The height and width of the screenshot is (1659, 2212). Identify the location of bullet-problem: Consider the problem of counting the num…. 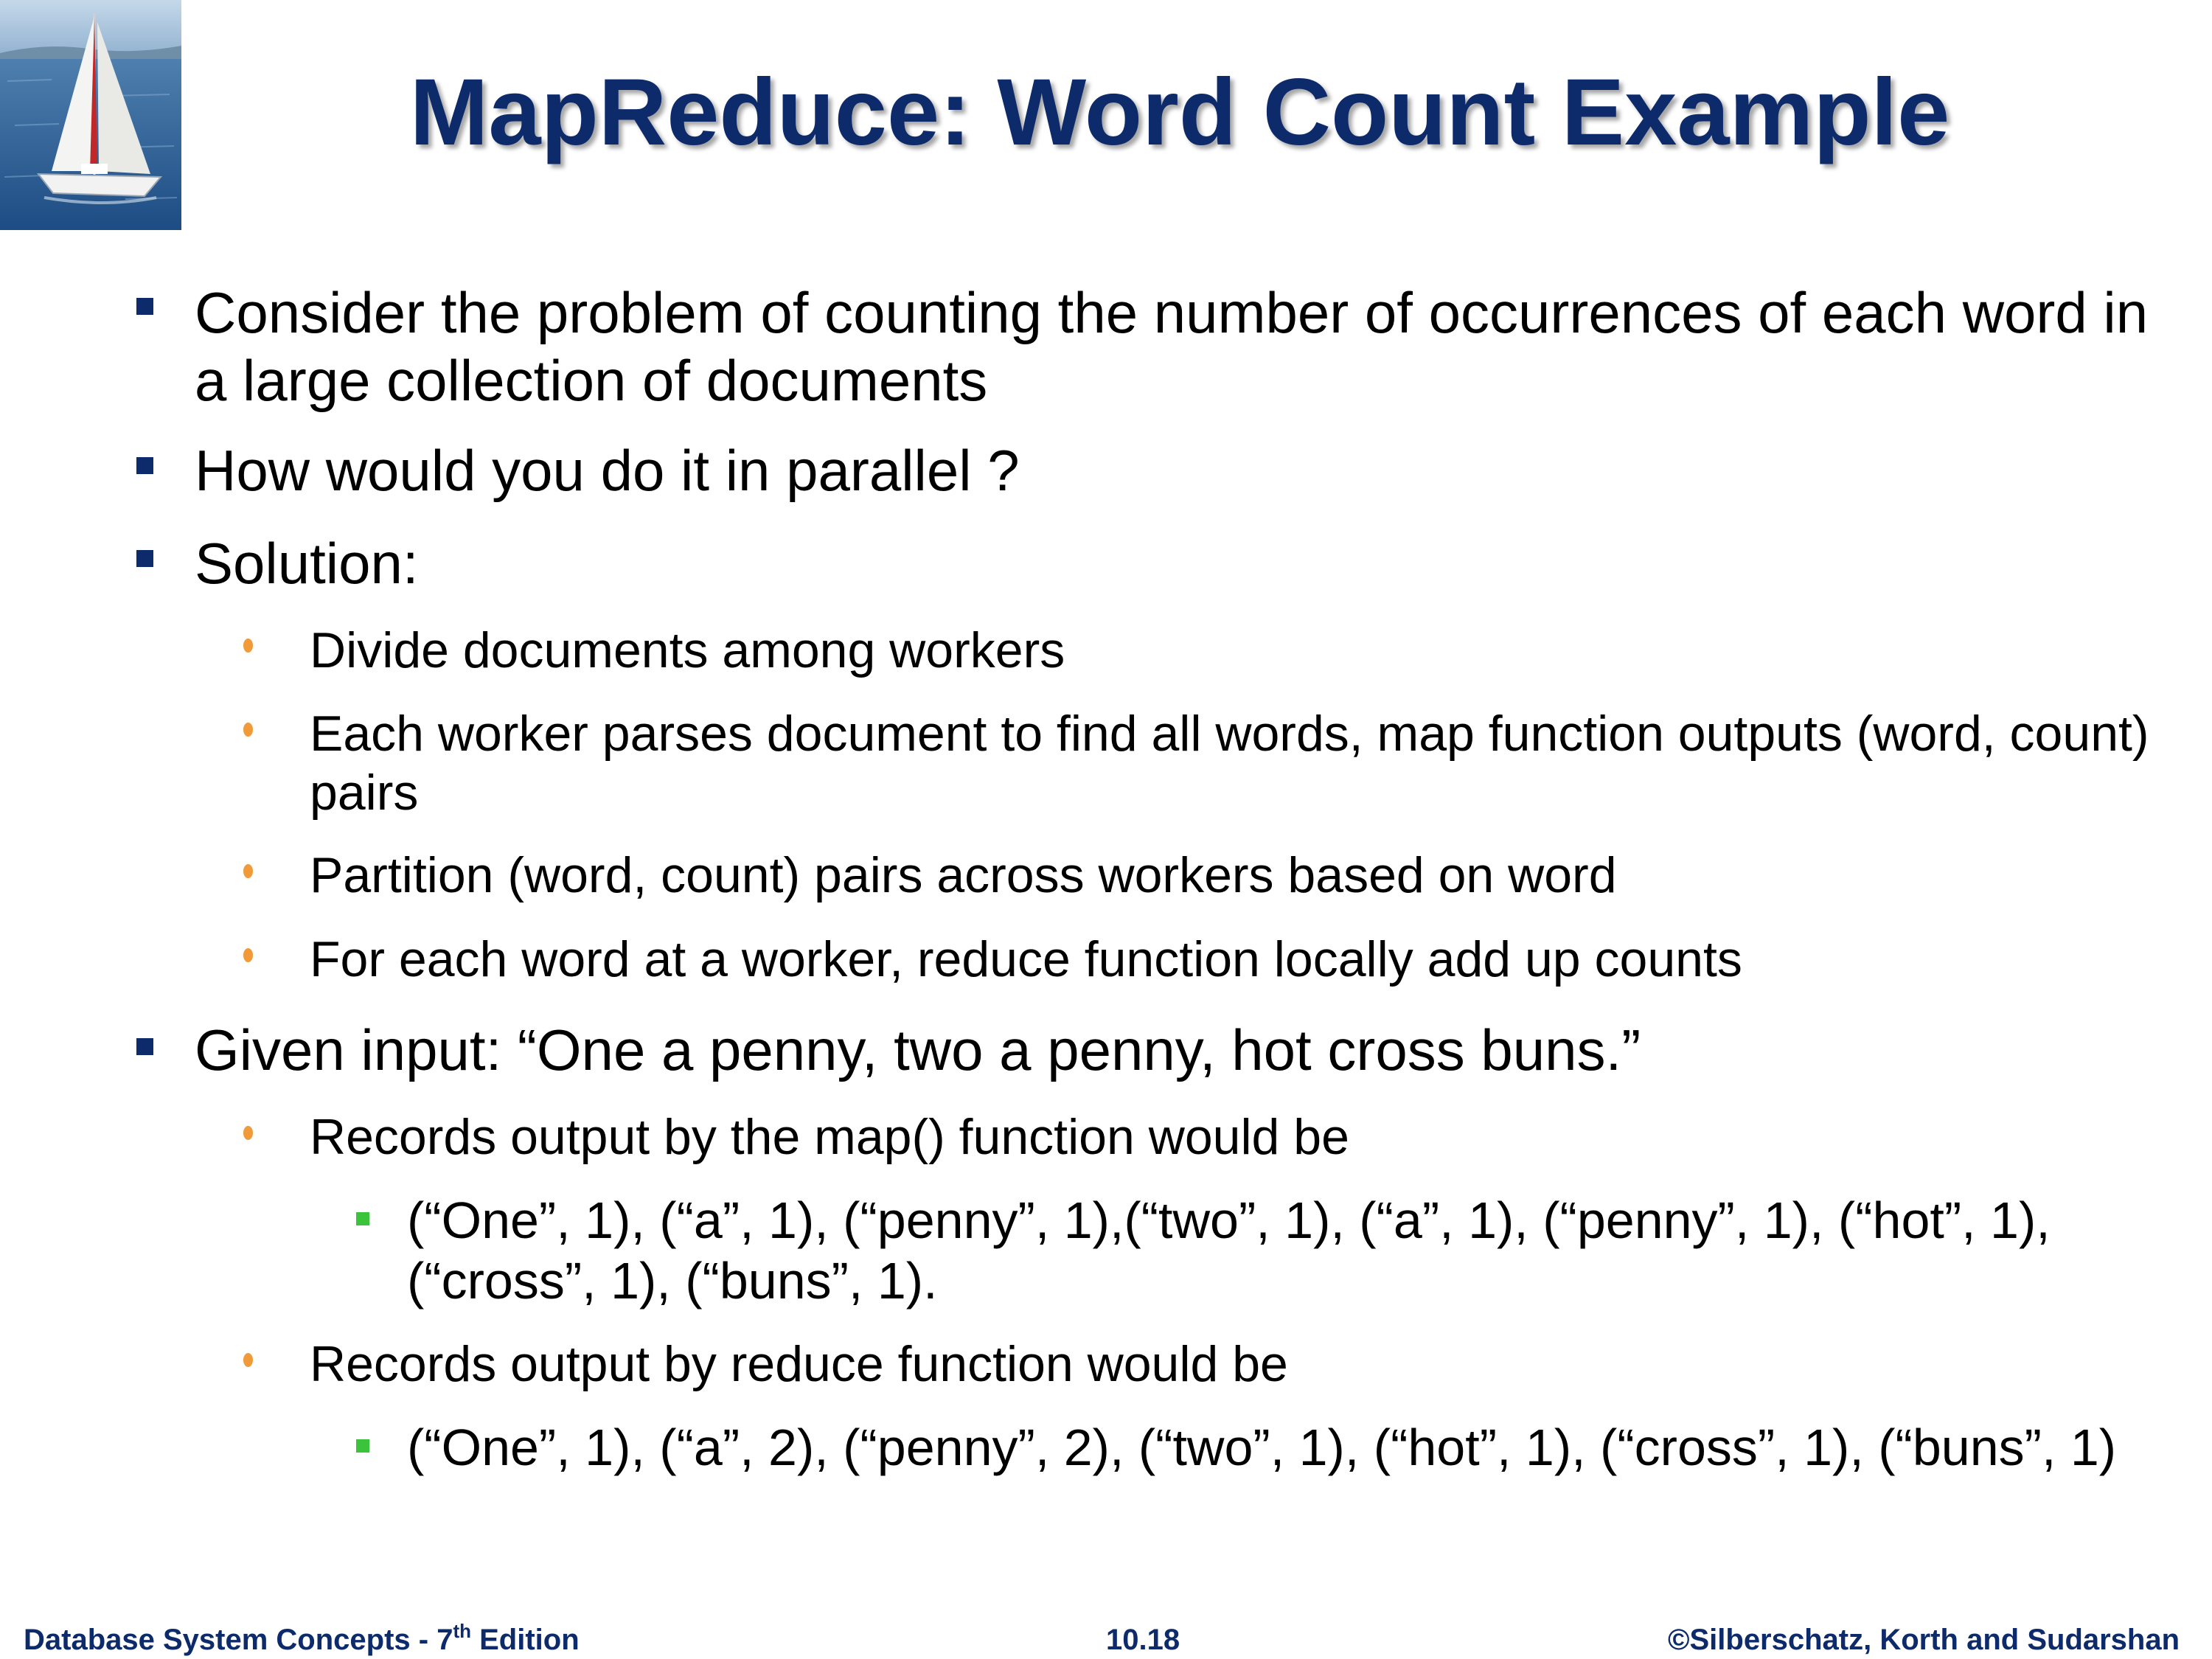
(1172, 346).